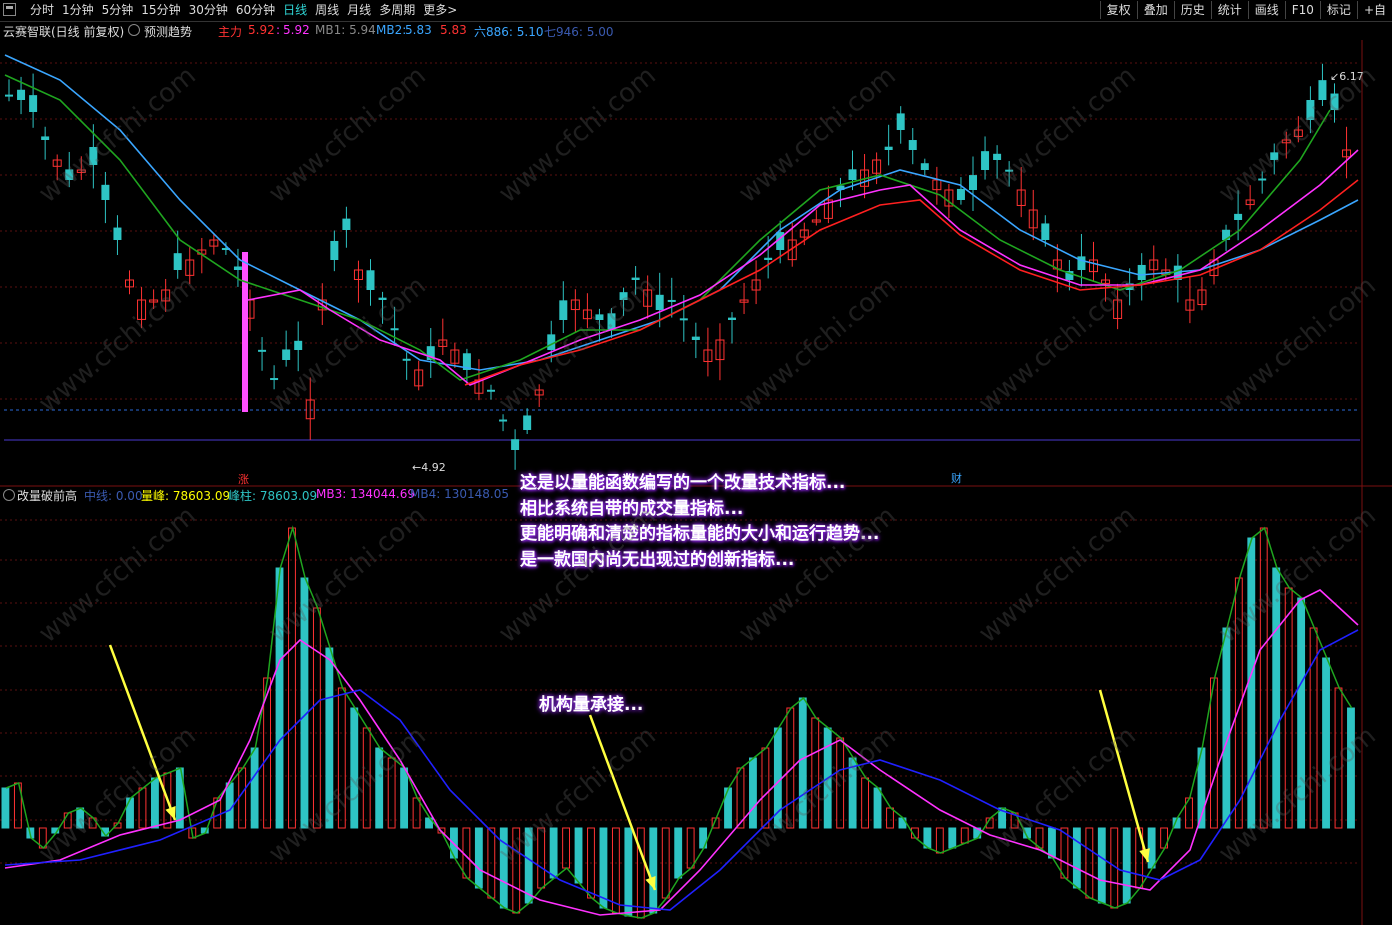 This screenshot has width=1392, height=925. I want to click on price-high-label: ↙6.17, so click(1347, 76).